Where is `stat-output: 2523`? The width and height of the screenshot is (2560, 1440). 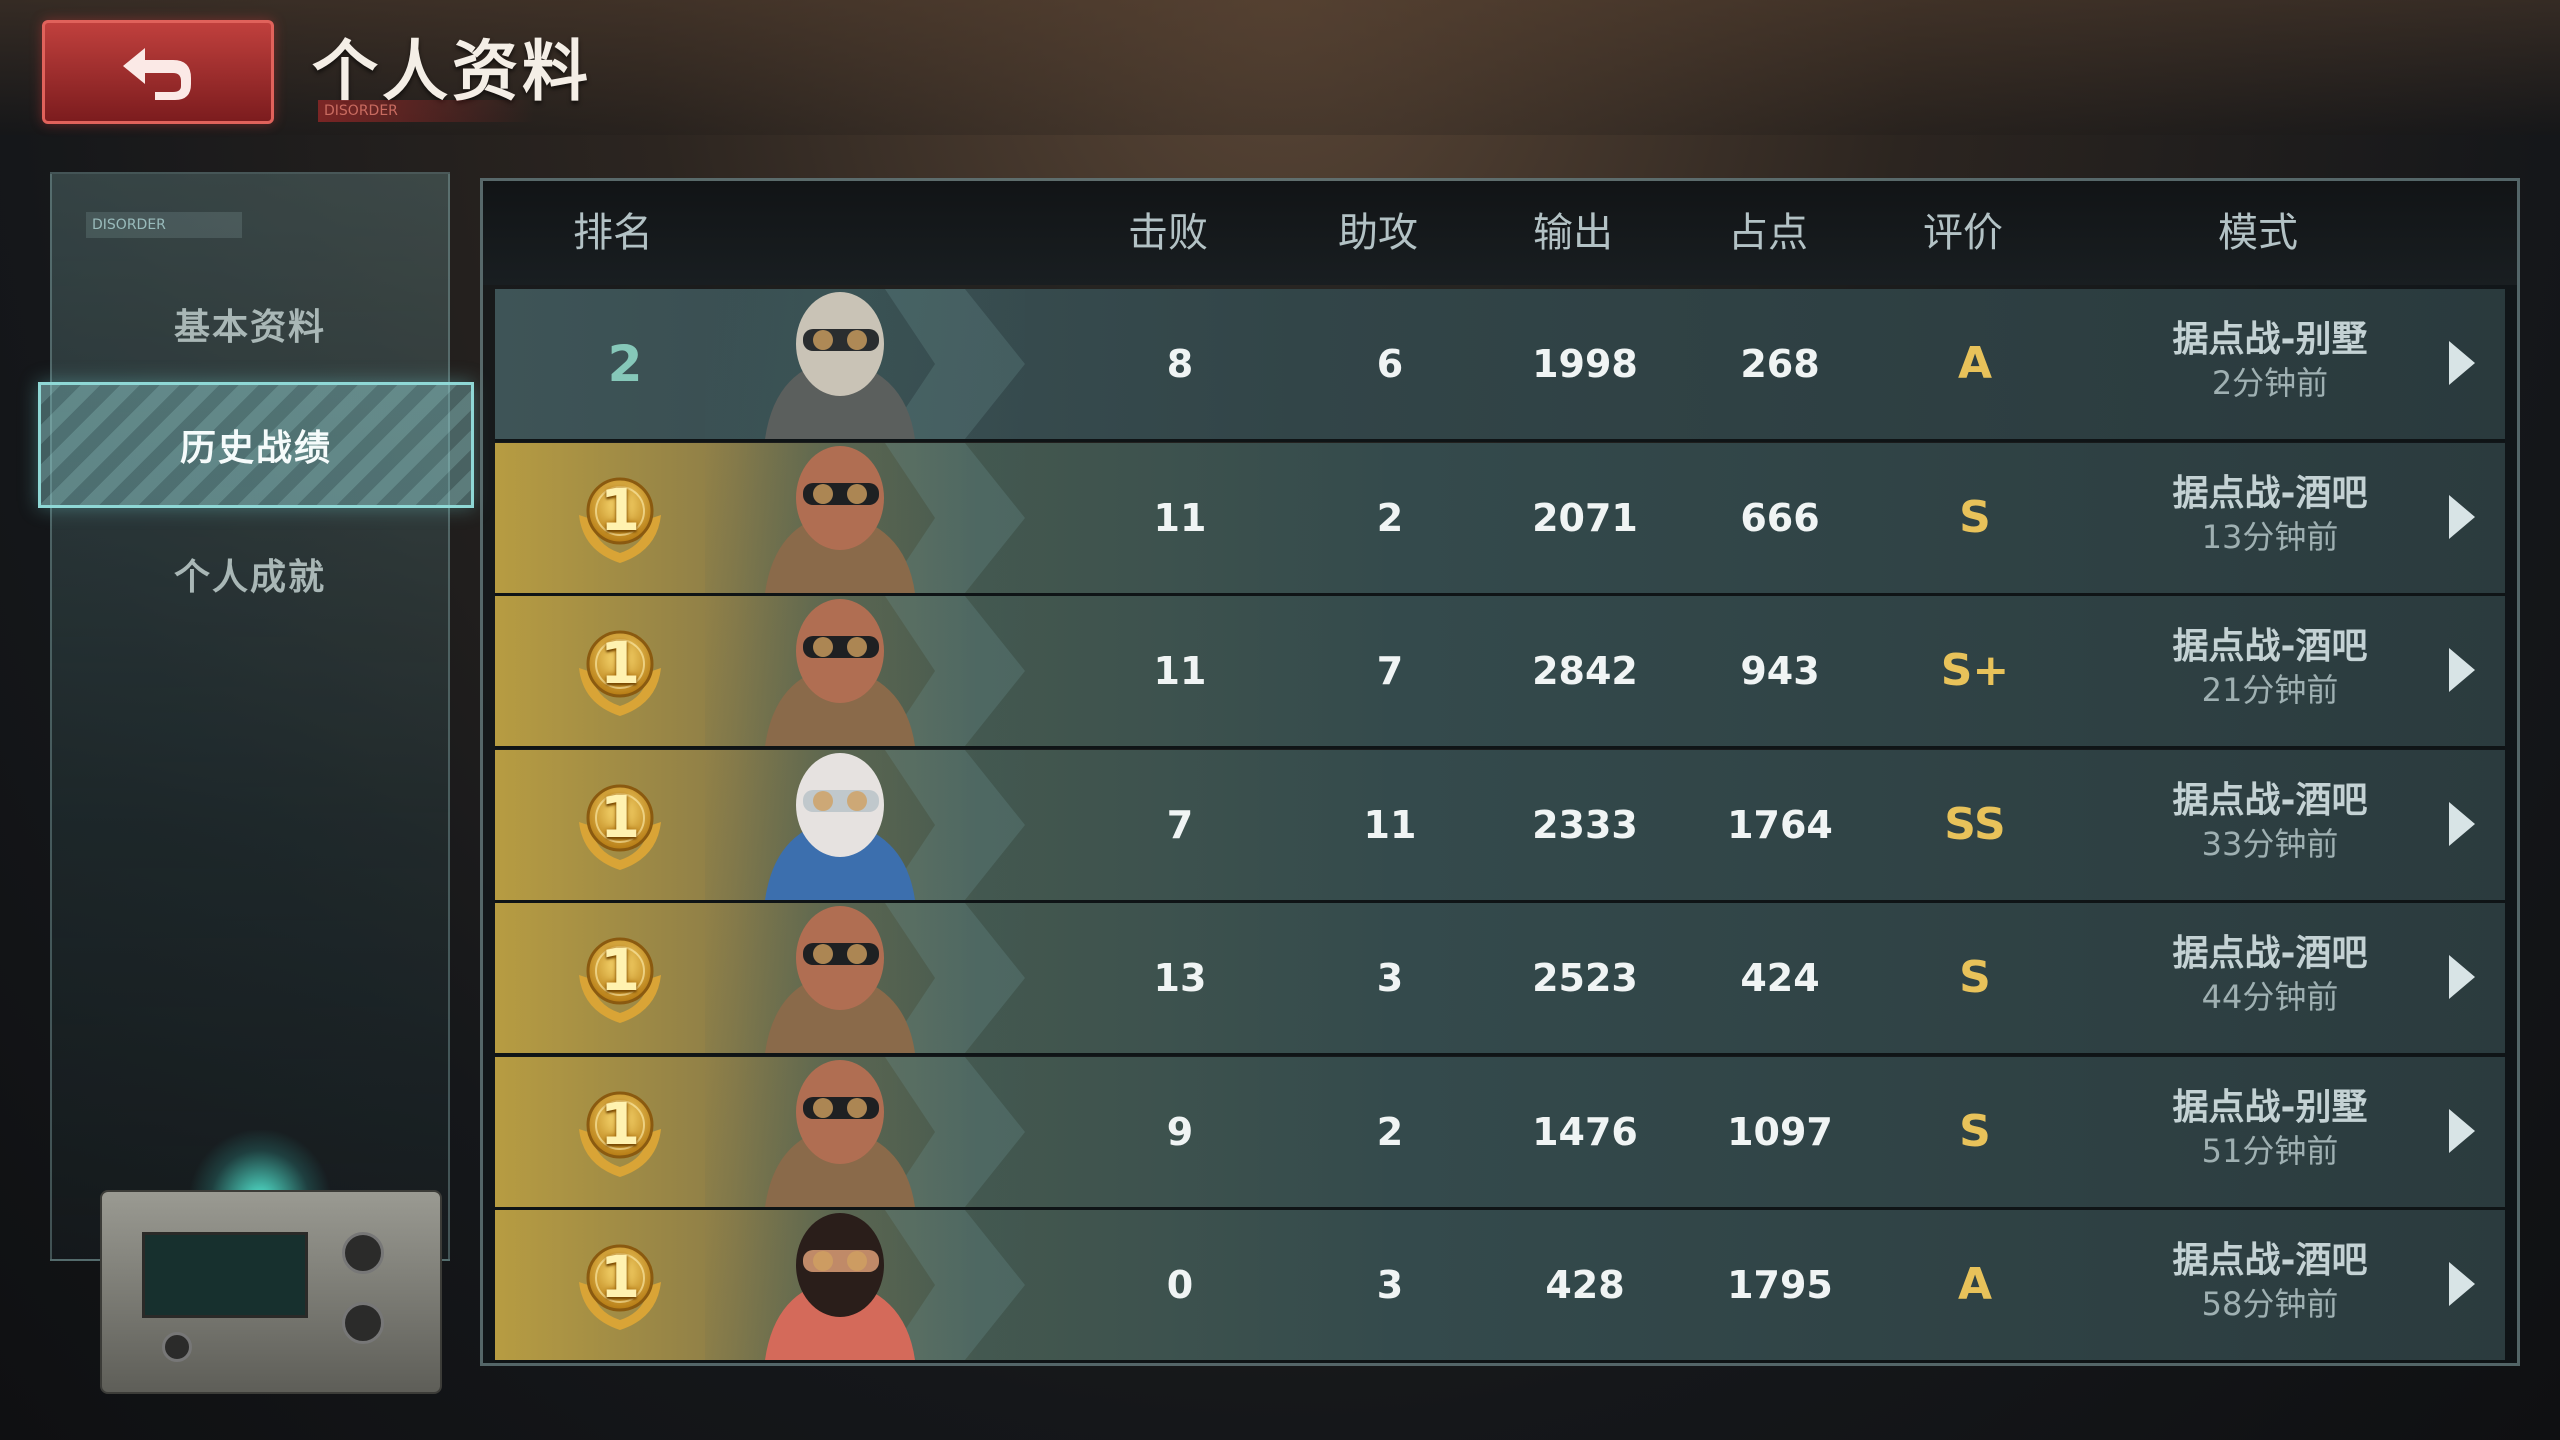 stat-output: 2523 is located at coordinates (1585, 978).